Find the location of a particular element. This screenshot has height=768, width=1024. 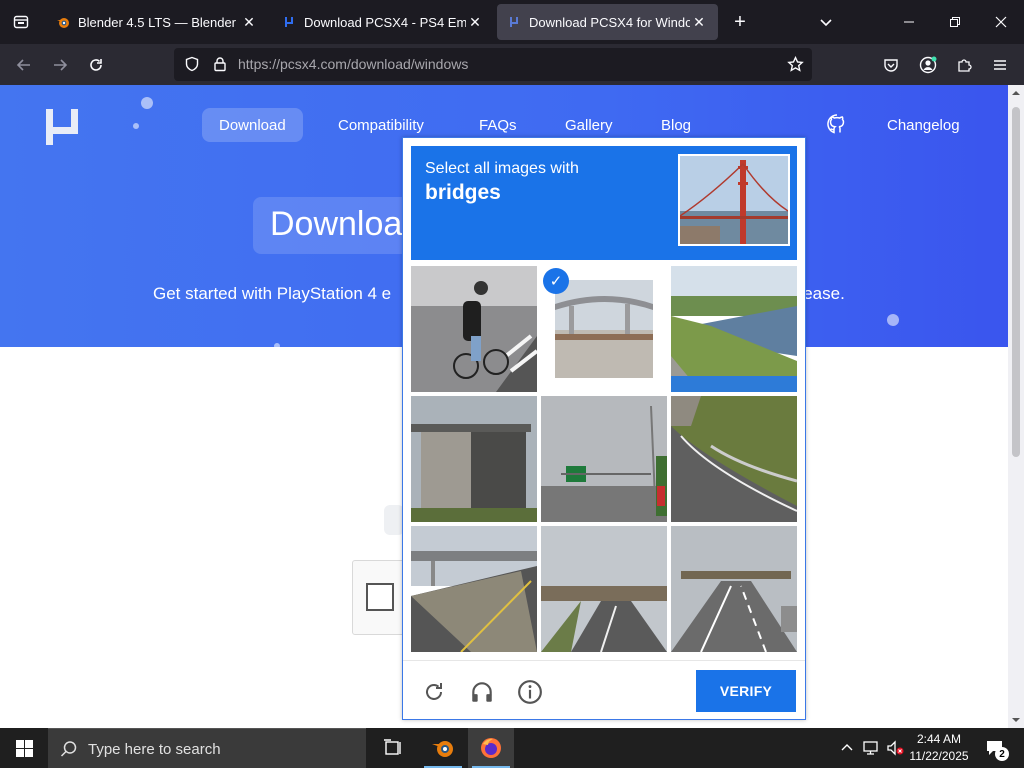

minimize-button is located at coordinates (909, 22).